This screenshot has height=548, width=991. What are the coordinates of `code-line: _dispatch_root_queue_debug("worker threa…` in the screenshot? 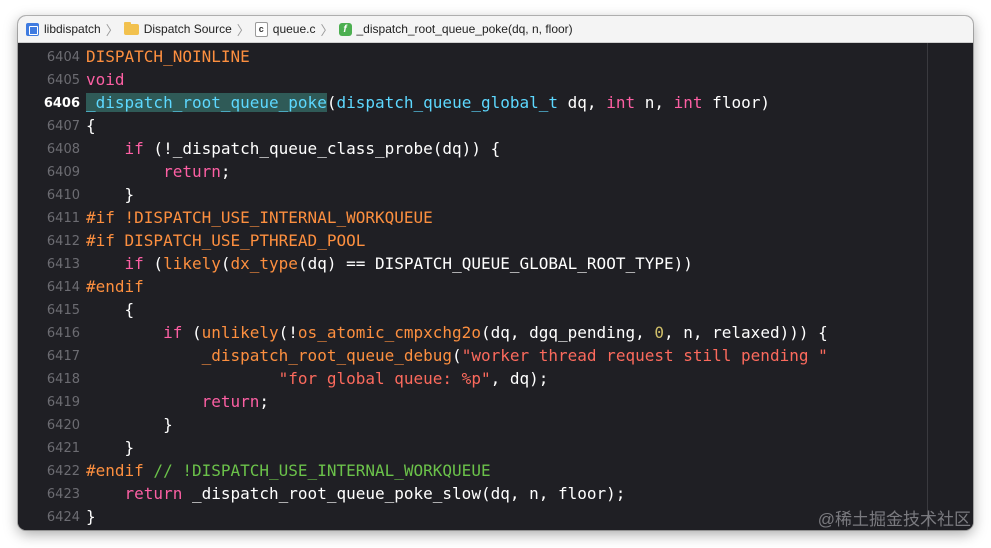 It's located at (457, 355).